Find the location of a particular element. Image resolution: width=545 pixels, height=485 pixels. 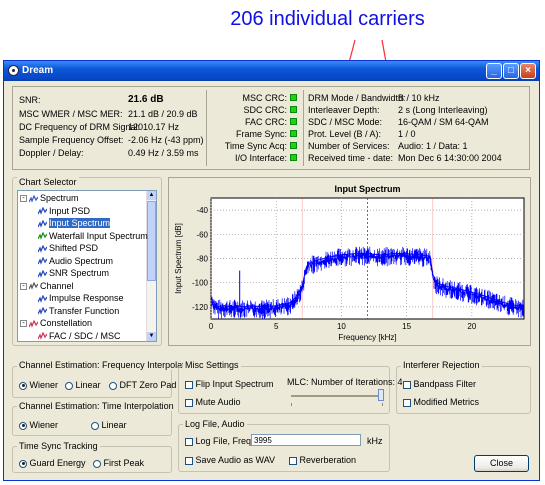

mute-audio-option: Mute Audio is located at coordinates (213, 402).